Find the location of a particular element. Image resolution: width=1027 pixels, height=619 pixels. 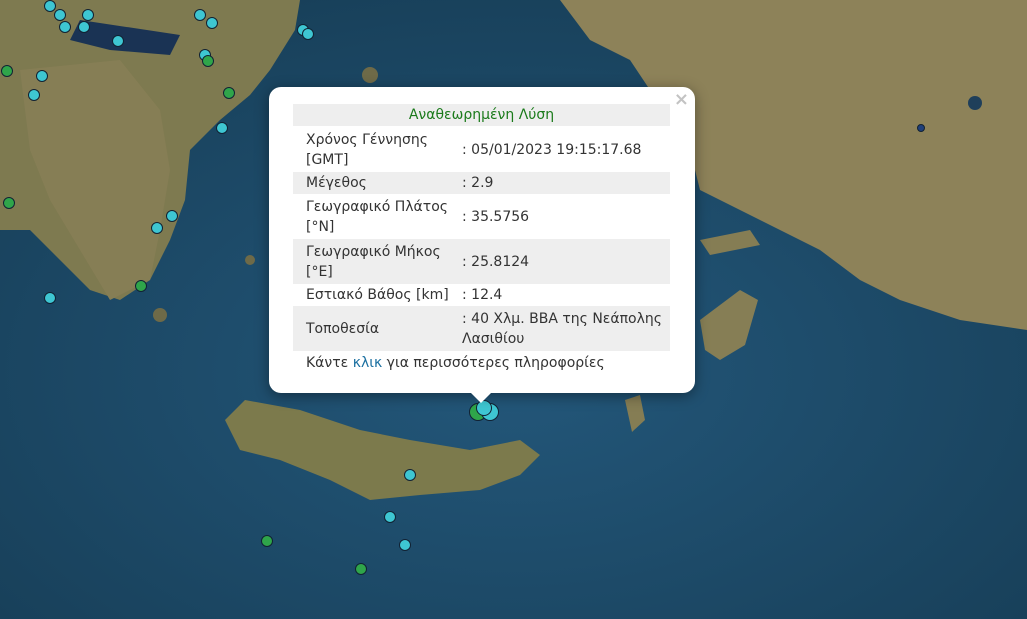

more-prefix: Κάντε is located at coordinates (327, 363).